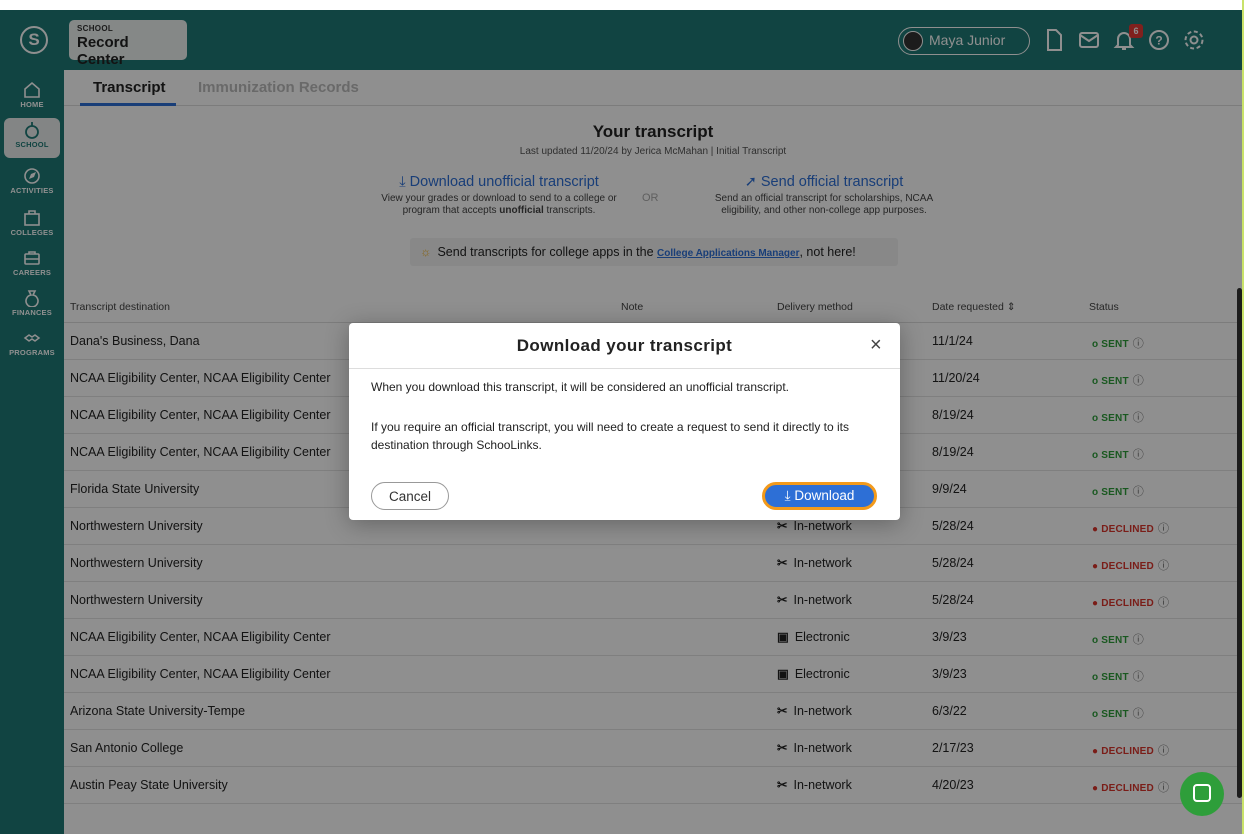  Describe the element at coordinates (624, 5) in the screenshot. I see `outer-top` at that location.